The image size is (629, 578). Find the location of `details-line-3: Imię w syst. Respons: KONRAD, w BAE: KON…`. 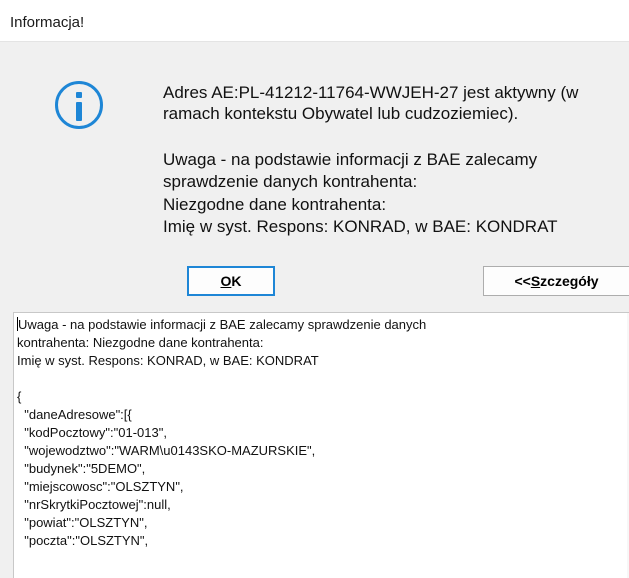

details-line-3: Imię w syst. Respons: KONRAD, w BAE: KON… is located at coordinates (168, 360).